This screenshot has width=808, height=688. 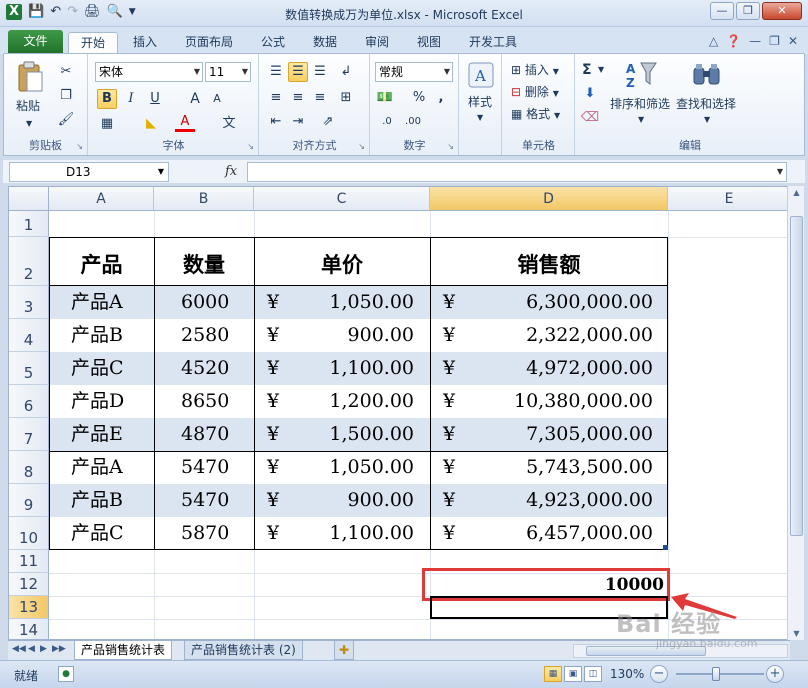 What do you see at coordinates (722, 11) in the screenshot?
I see `minimize-icon: —` at bounding box center [722, 11].